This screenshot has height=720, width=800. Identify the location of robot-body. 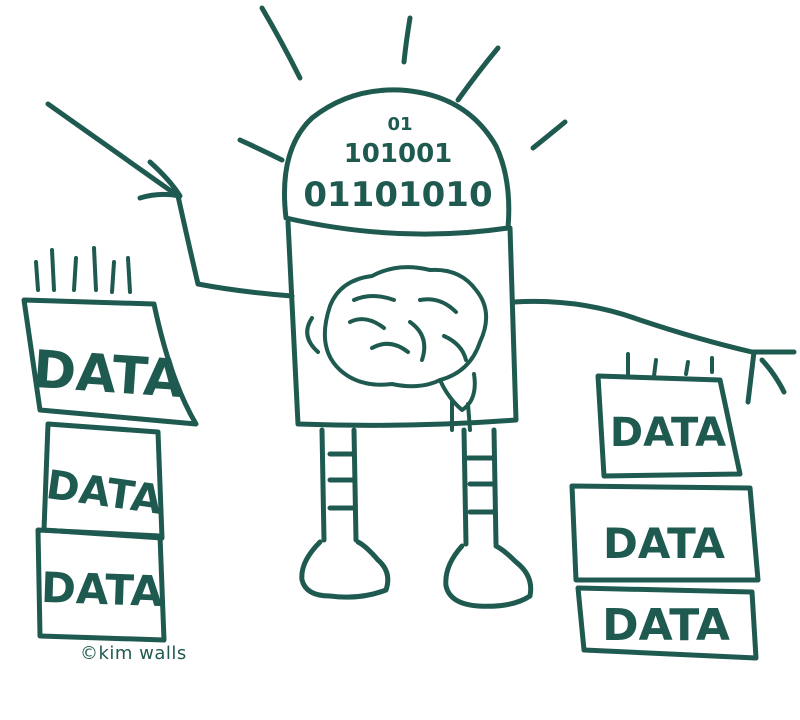
(402, 323).